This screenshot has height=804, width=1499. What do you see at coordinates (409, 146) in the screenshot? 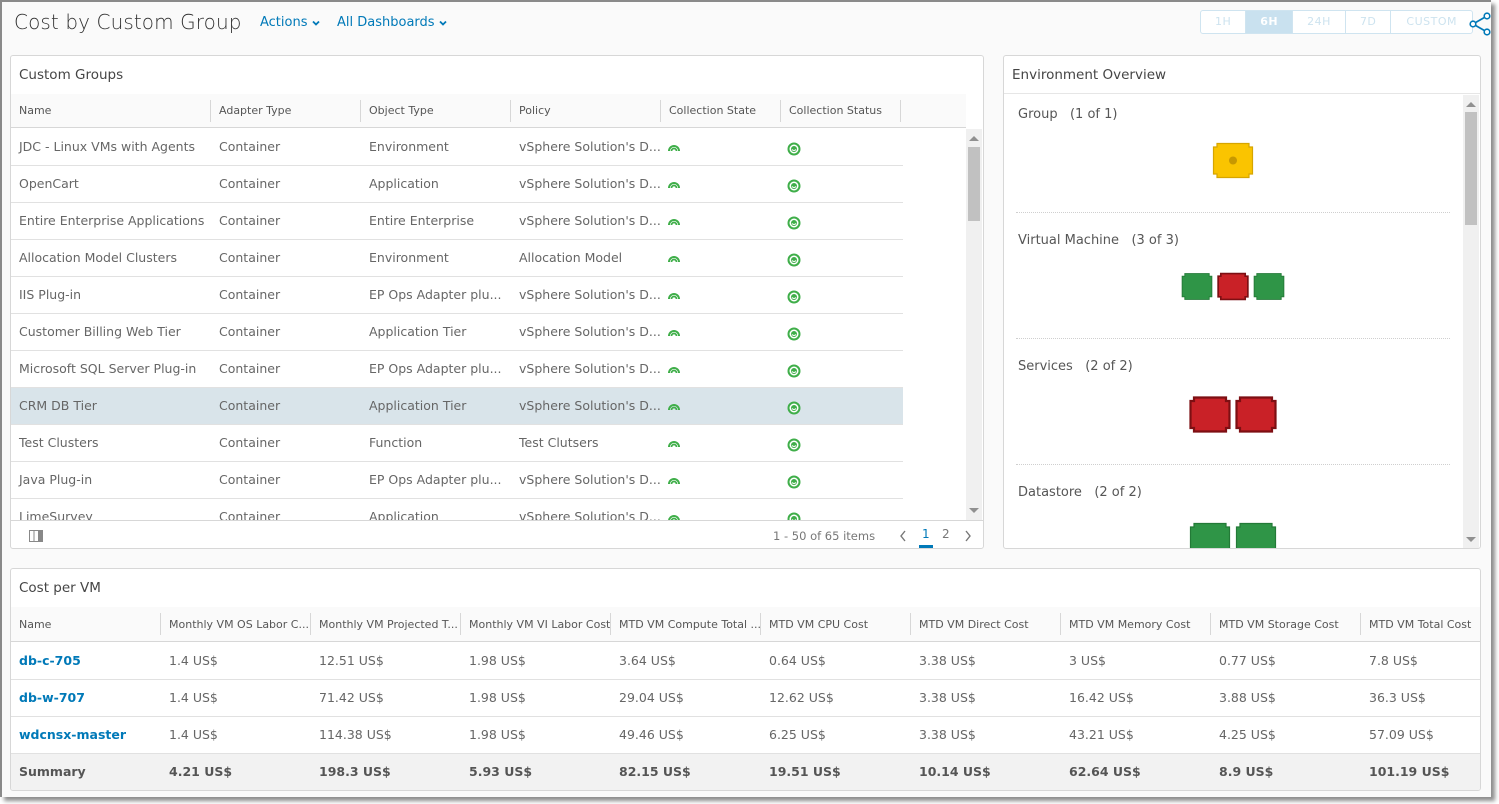
I see `cell-object-type: Environment` at bounding box center [409, 146].